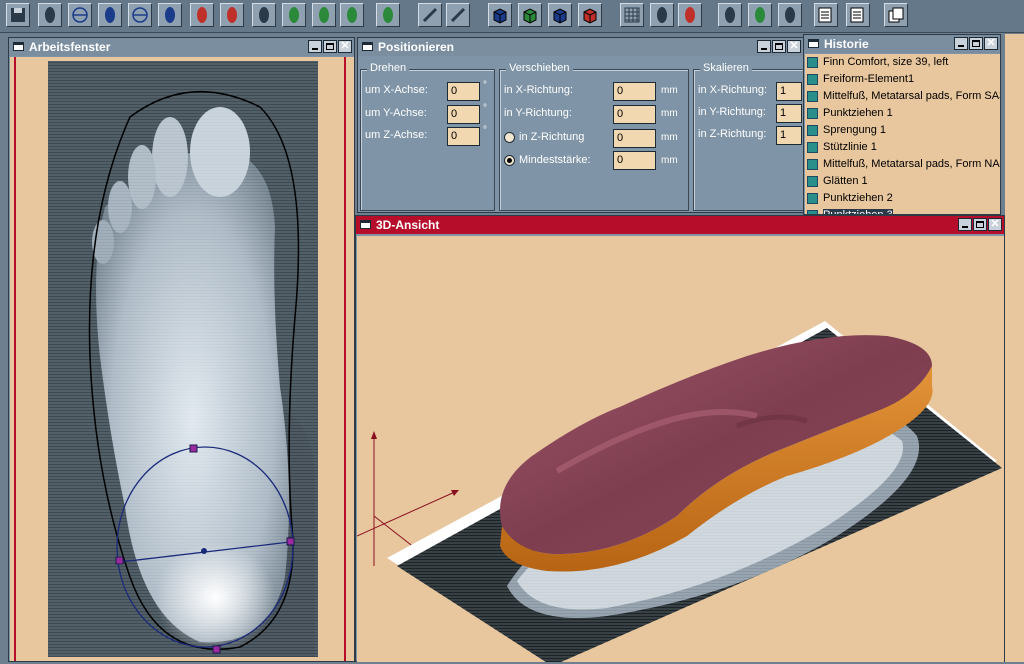 Image resolution: width=1024 pixels, height=664 pixels. I want to click on foot-outline-icon, so click(110, 15).